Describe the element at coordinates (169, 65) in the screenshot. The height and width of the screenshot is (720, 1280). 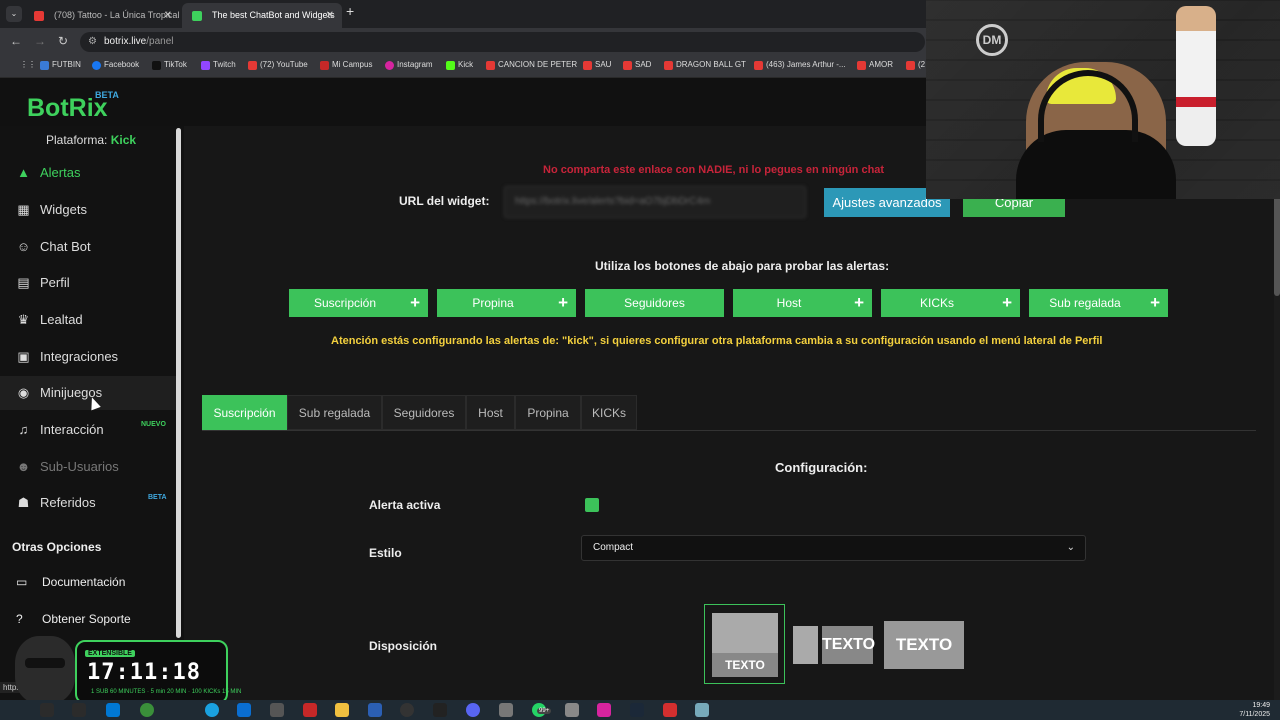
I see `bookmark-item: TikTok` at that location.